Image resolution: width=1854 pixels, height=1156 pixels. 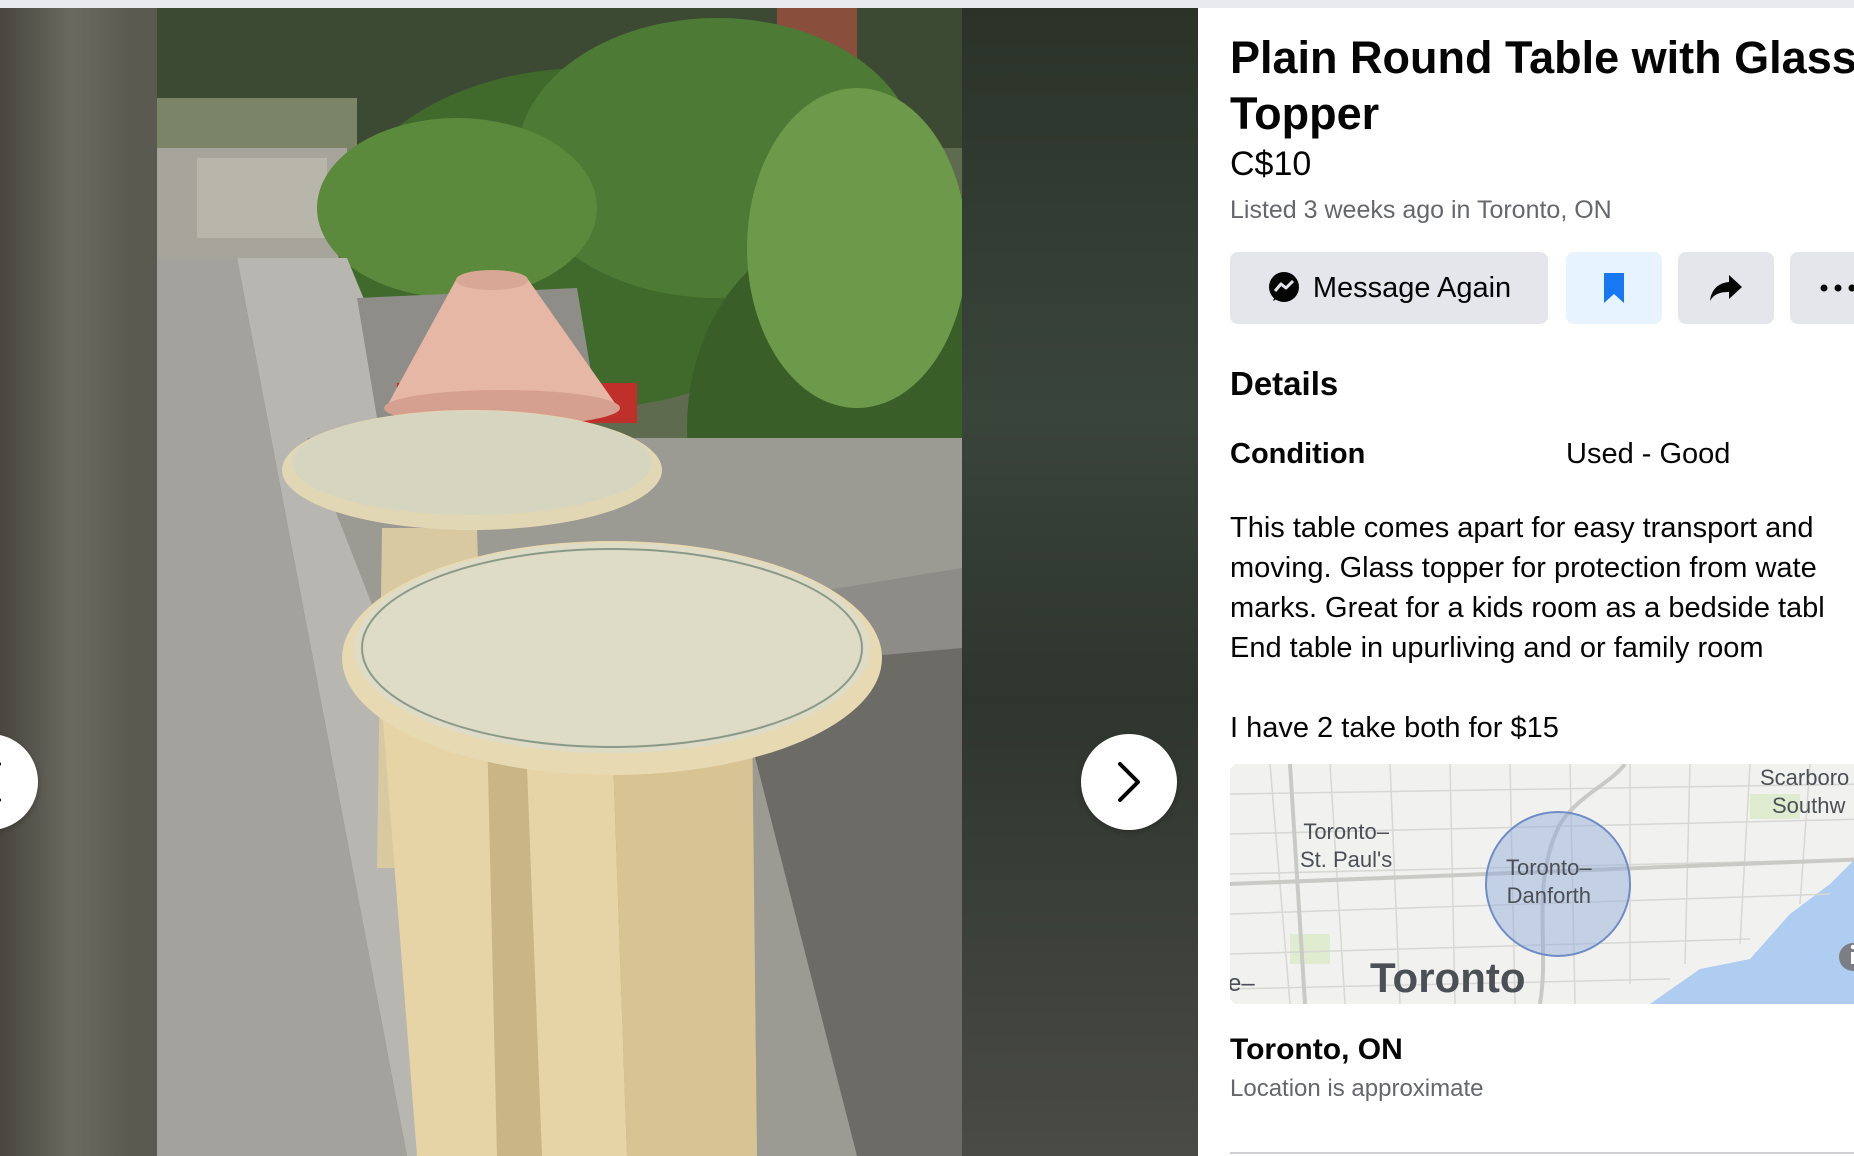 What do you see at coordinates (1542, 688) in the screenshot?
I see `description-line` at bounding box center [1542, 688].